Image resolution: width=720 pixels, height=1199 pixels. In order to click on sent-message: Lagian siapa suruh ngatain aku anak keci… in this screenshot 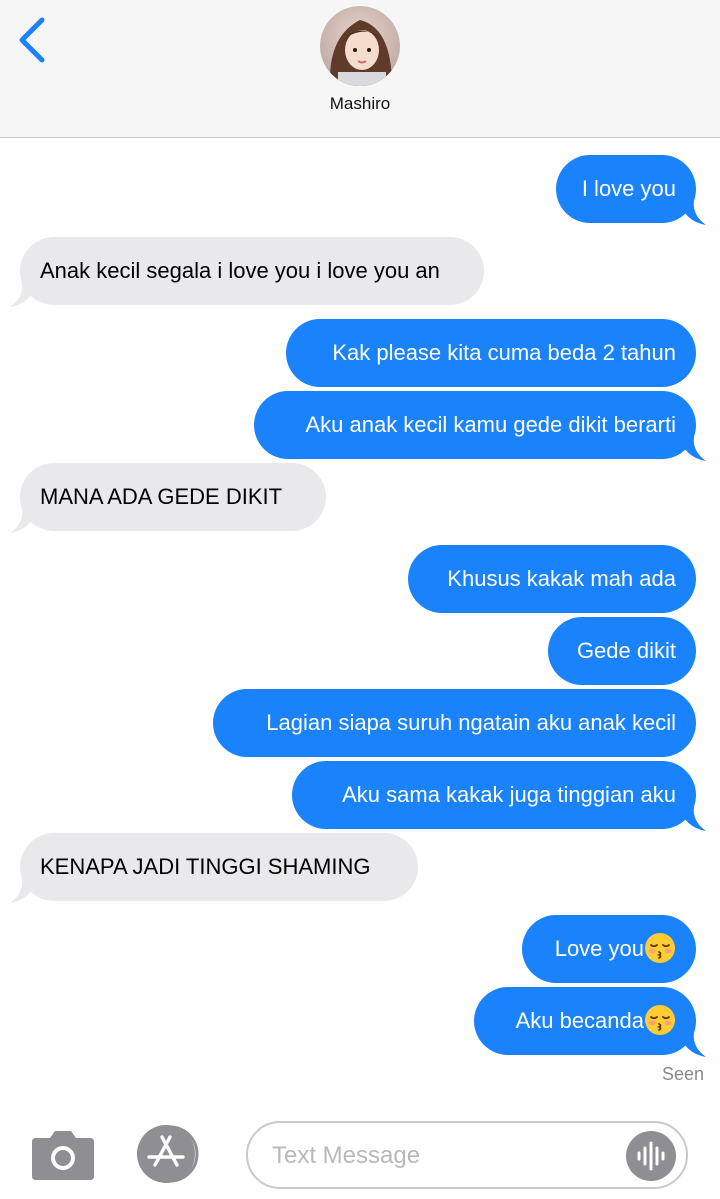, I will do `click(454, 723)`.